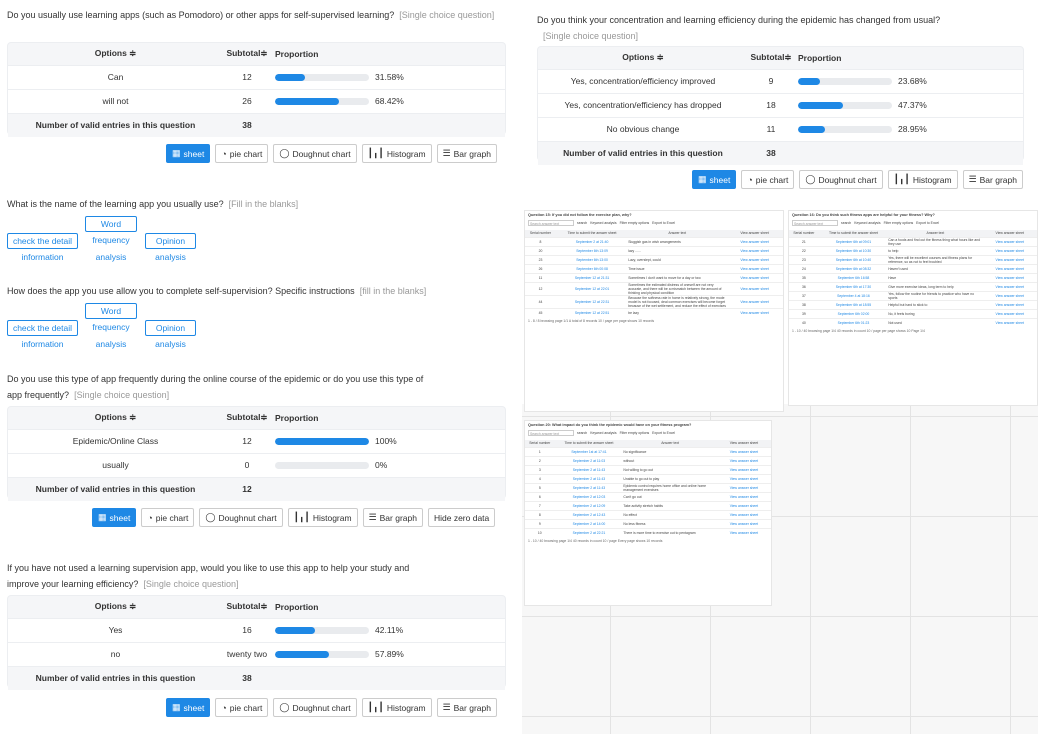 The width and height of the screenshot is (1038, 734). I want to click on bar-graph-icon: ☰, so click(972, 179).